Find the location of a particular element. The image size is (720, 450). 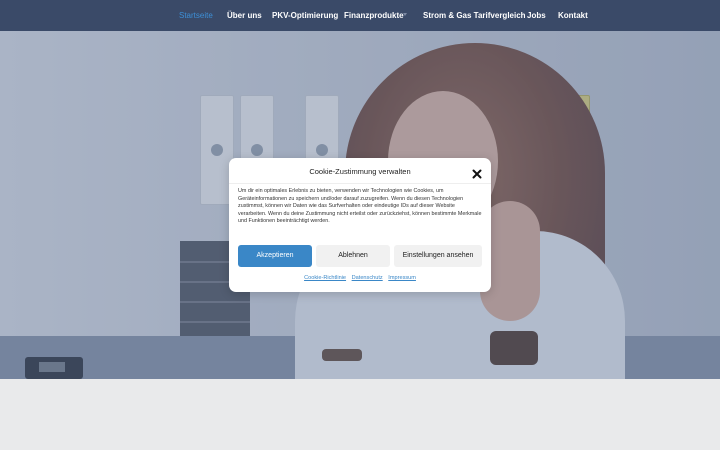

nav-item-pkv-optimierung: PKV-Optimierung is located at coordinates (305, 15).